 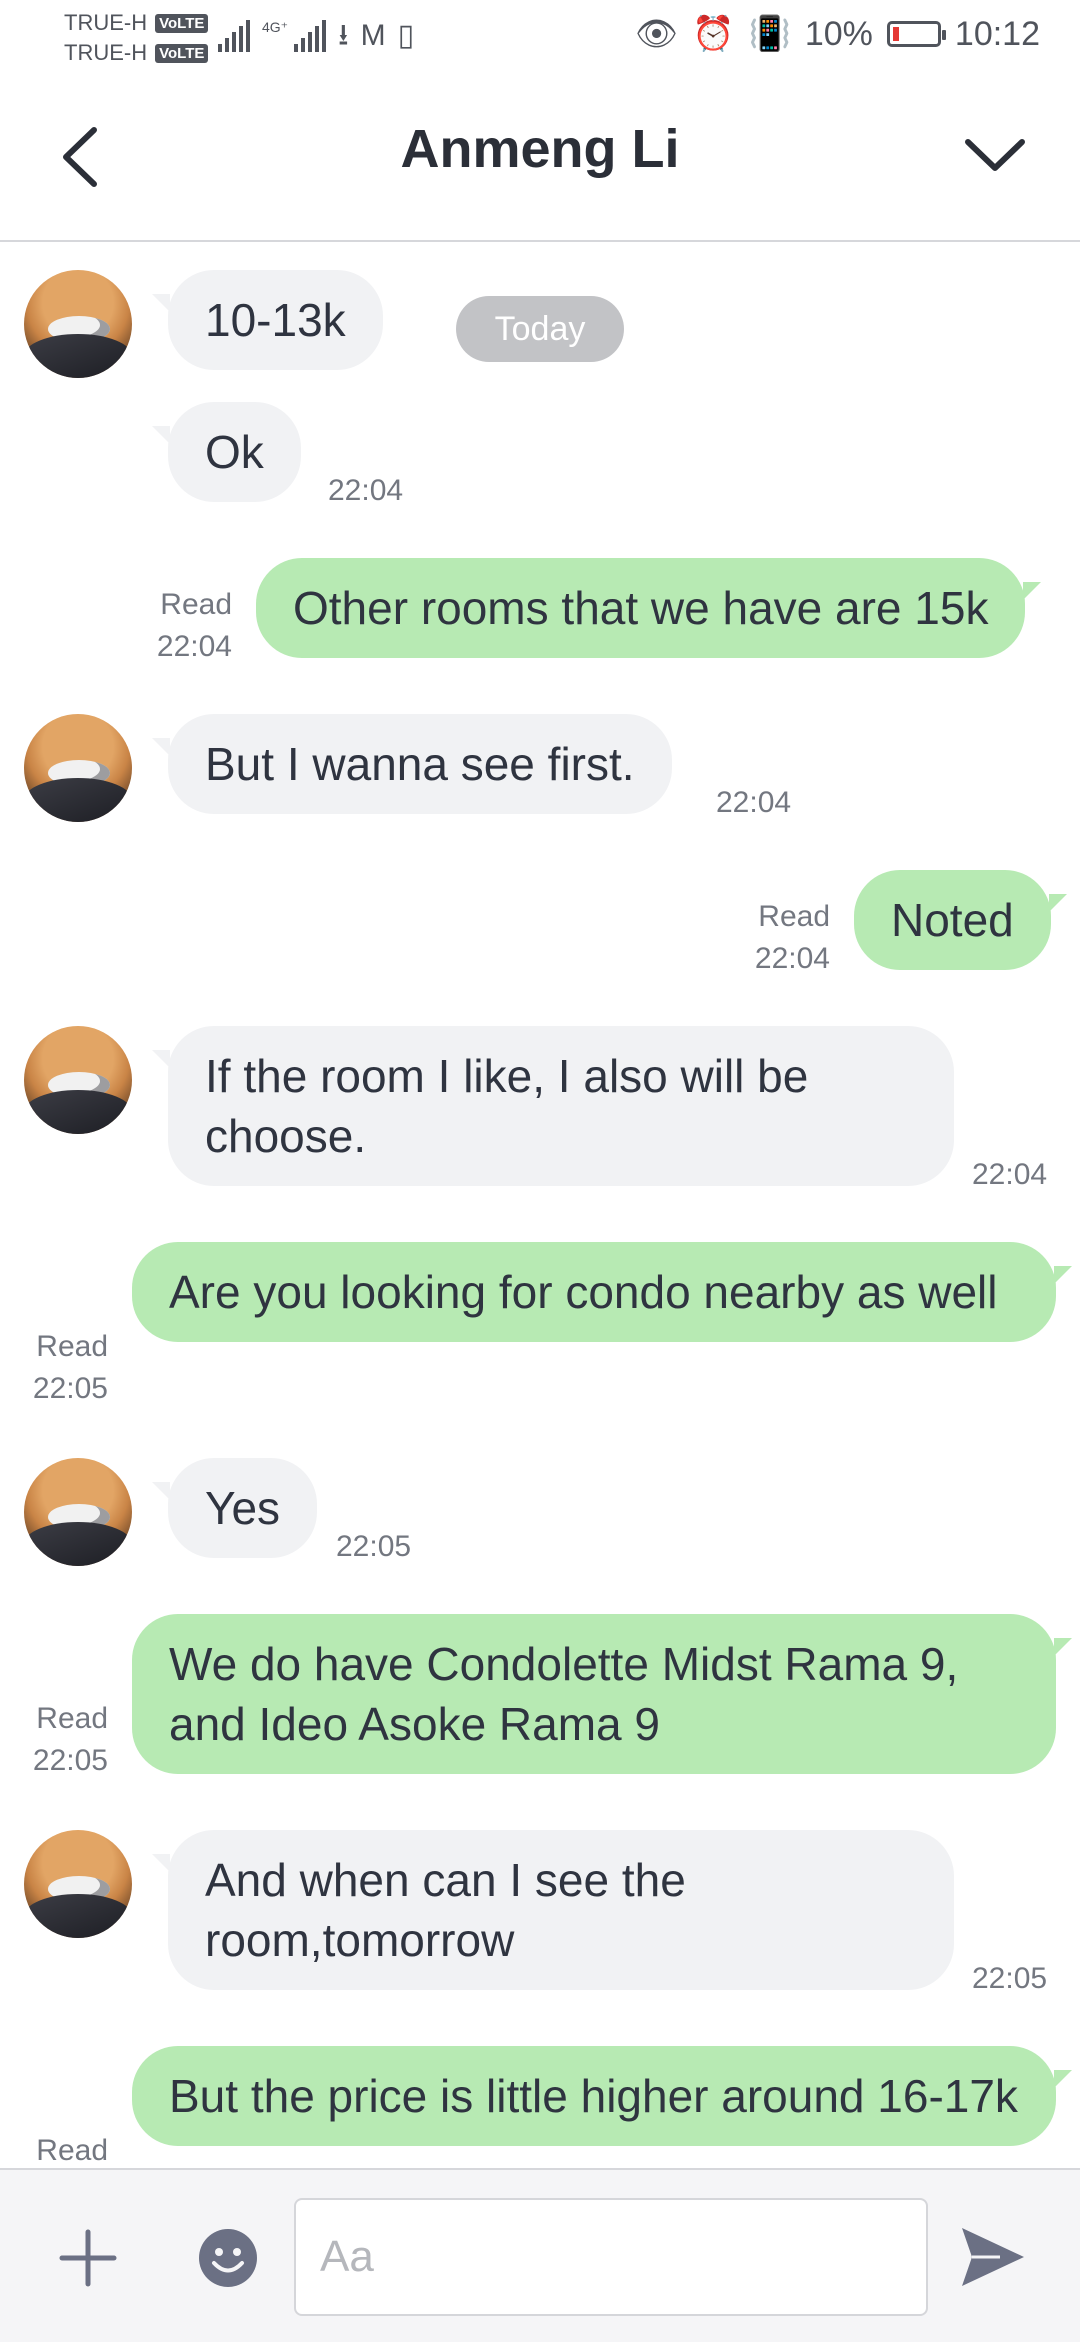 I want to click on incoming-message: But I wanna see first., so click(x=412, y=764).